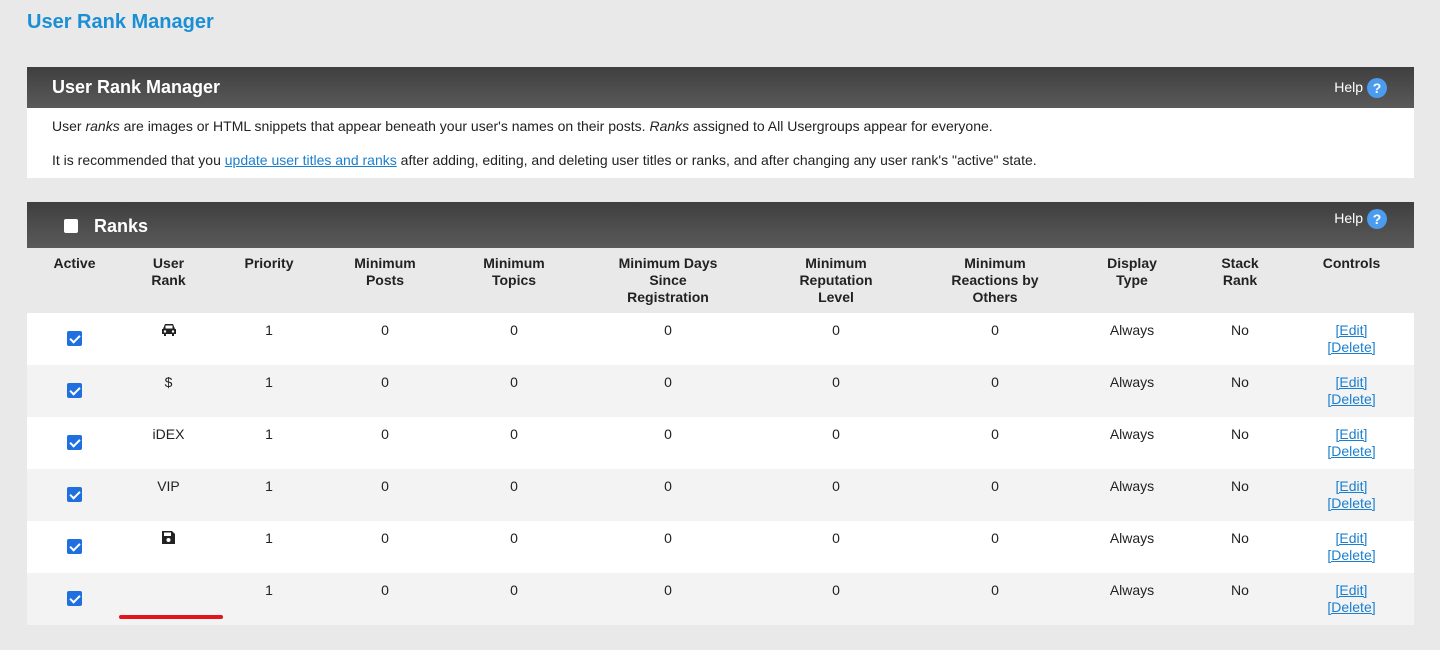  Describe the element at coordinates (720, 225) in the screenshot. I see `ranks-panel-header: Ranks Help ?` at that location.